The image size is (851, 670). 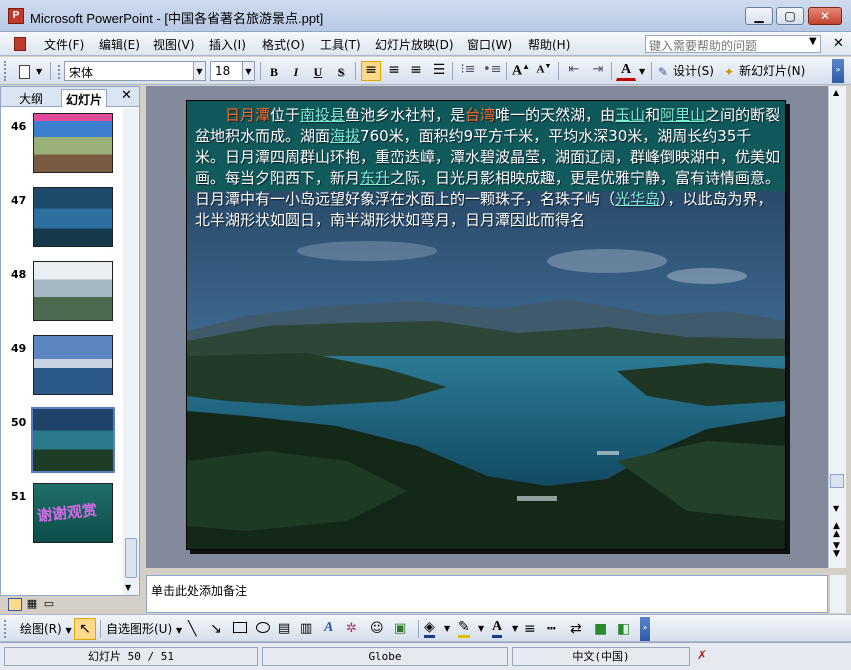 I want to click on text-box-icon: ▤, so click(x=284, y=629).